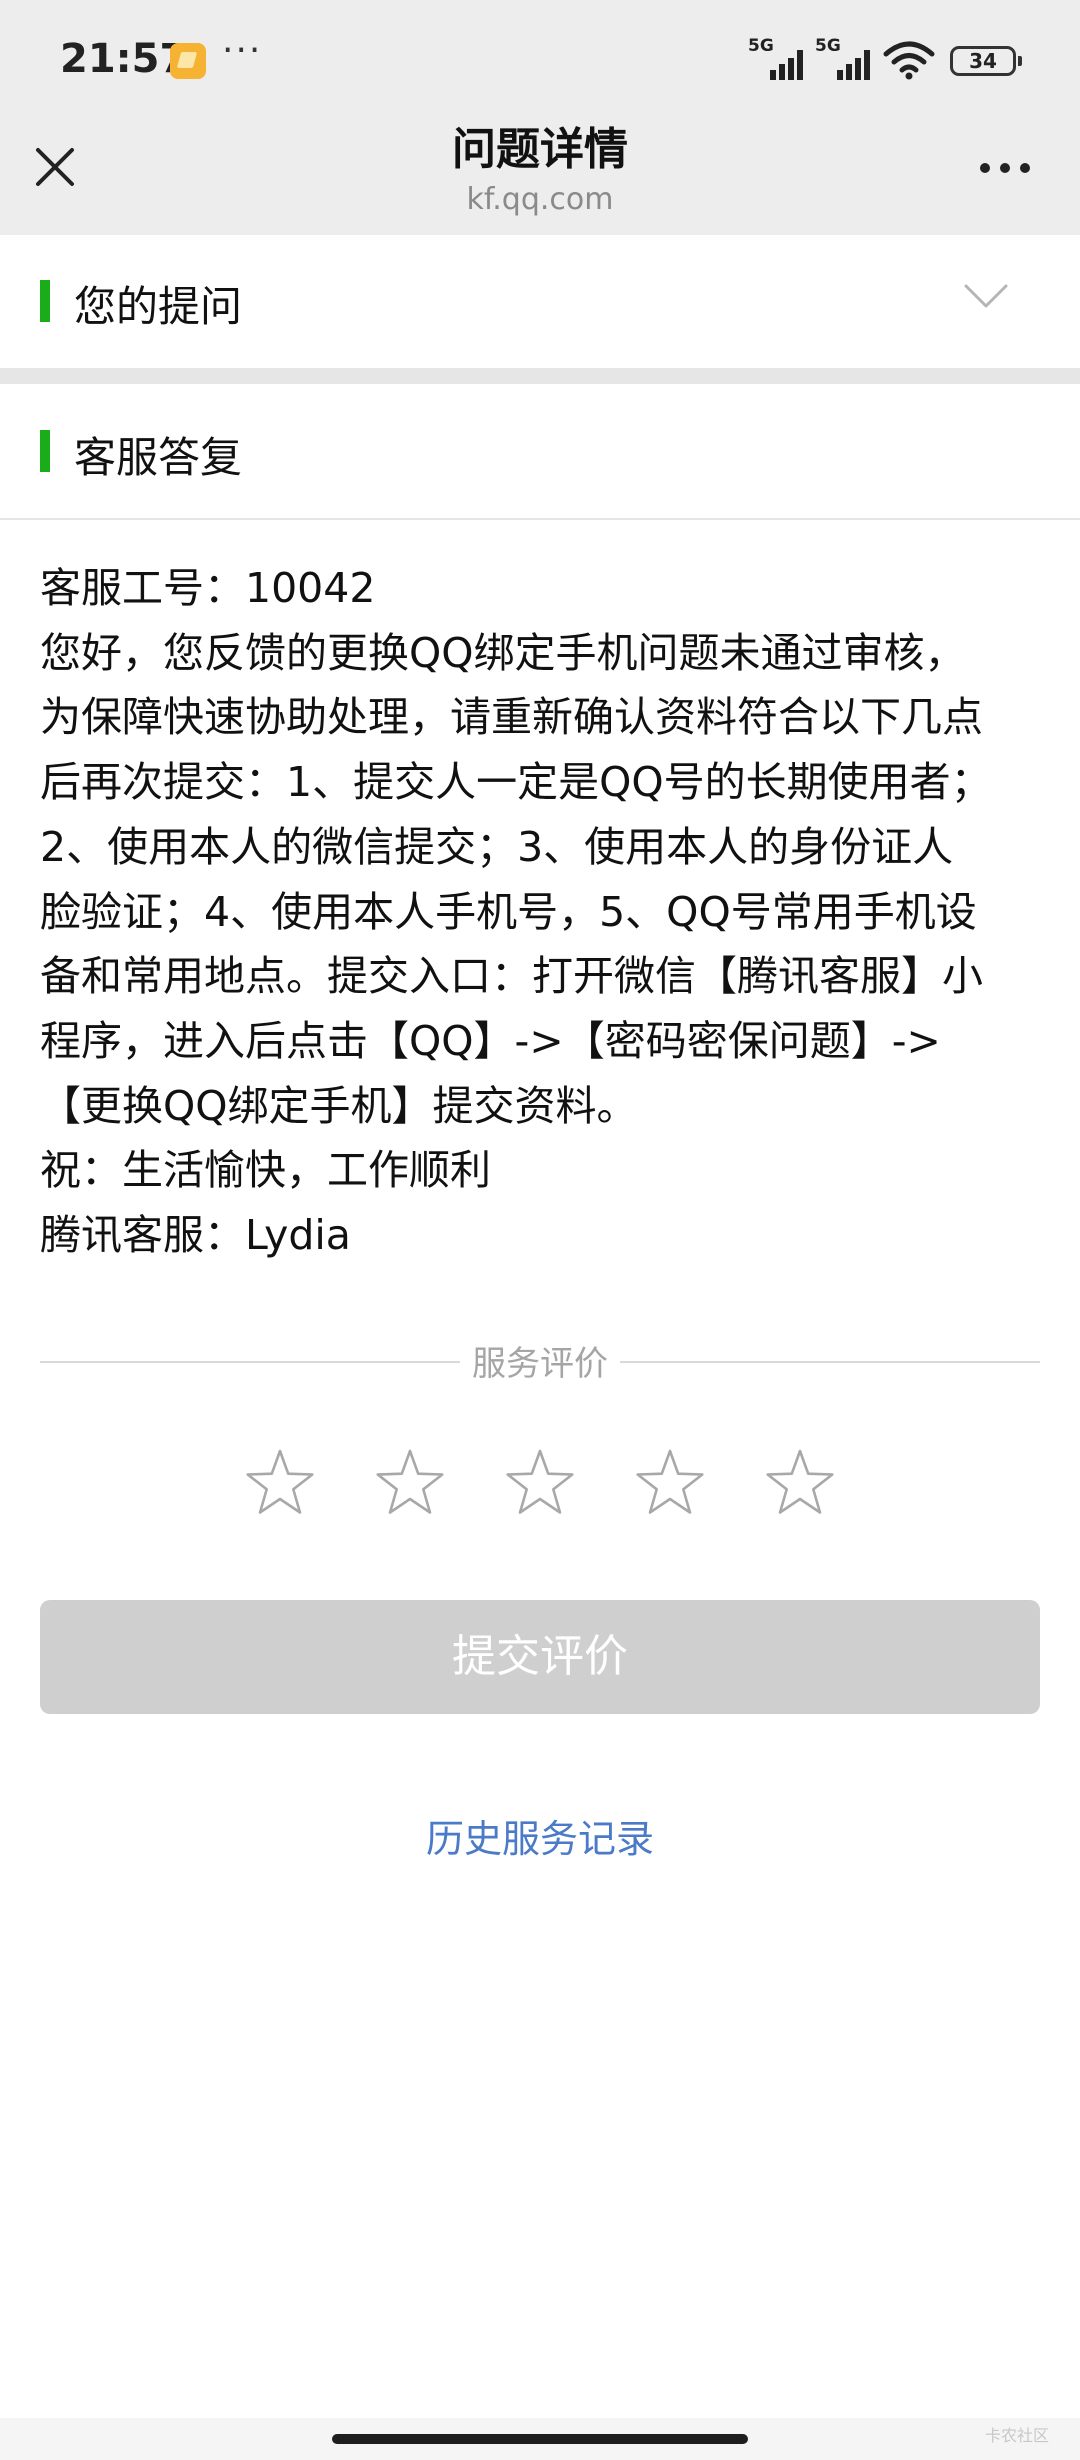  Describe the element at coordinates (540, 2439) in the screenshot. I see `home-indicator` at that location.